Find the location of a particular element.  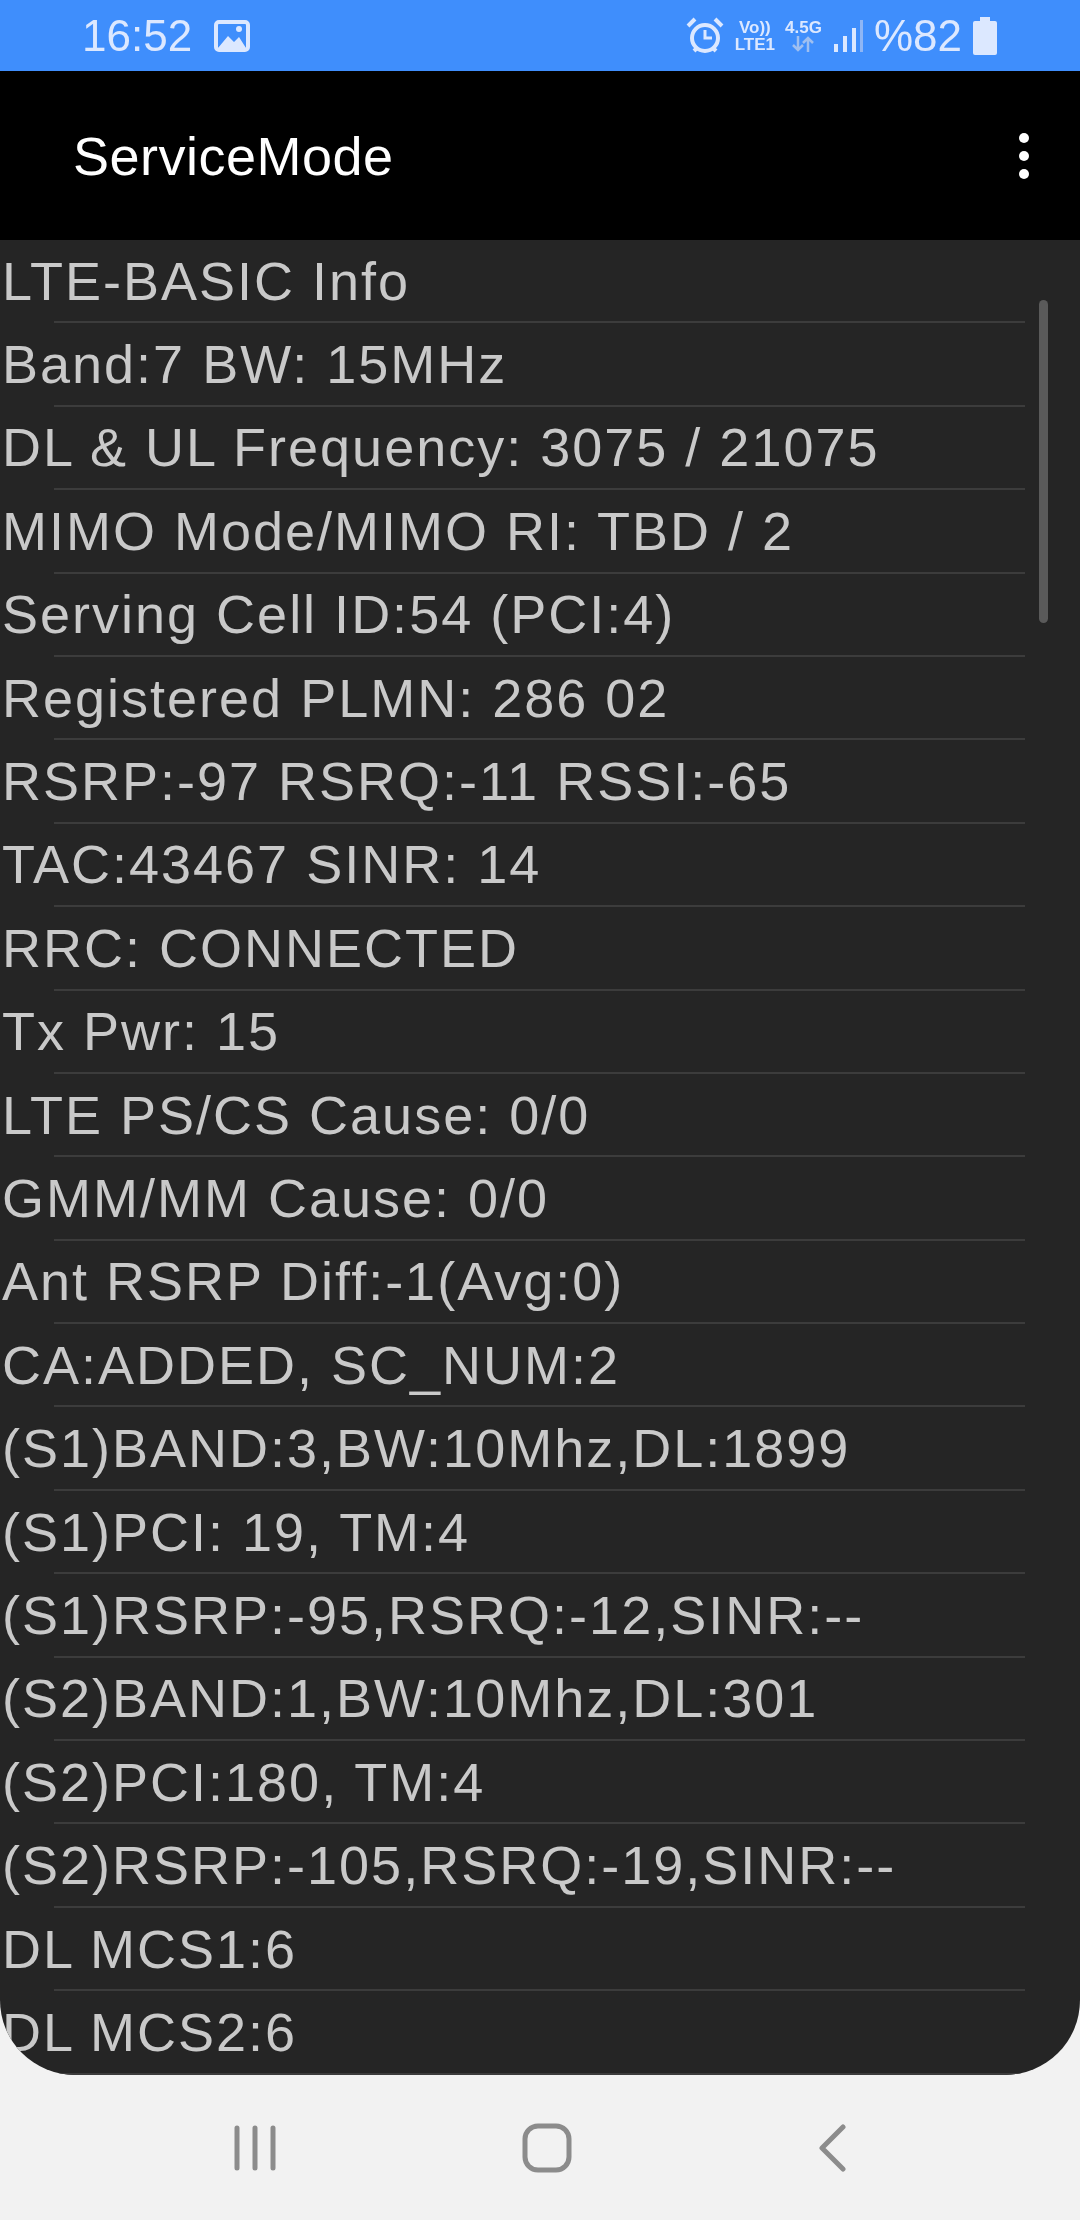

info-line: RSRP:-97 RSRQ:-11 RSSI:-65 is located at coordinates (397, 781).